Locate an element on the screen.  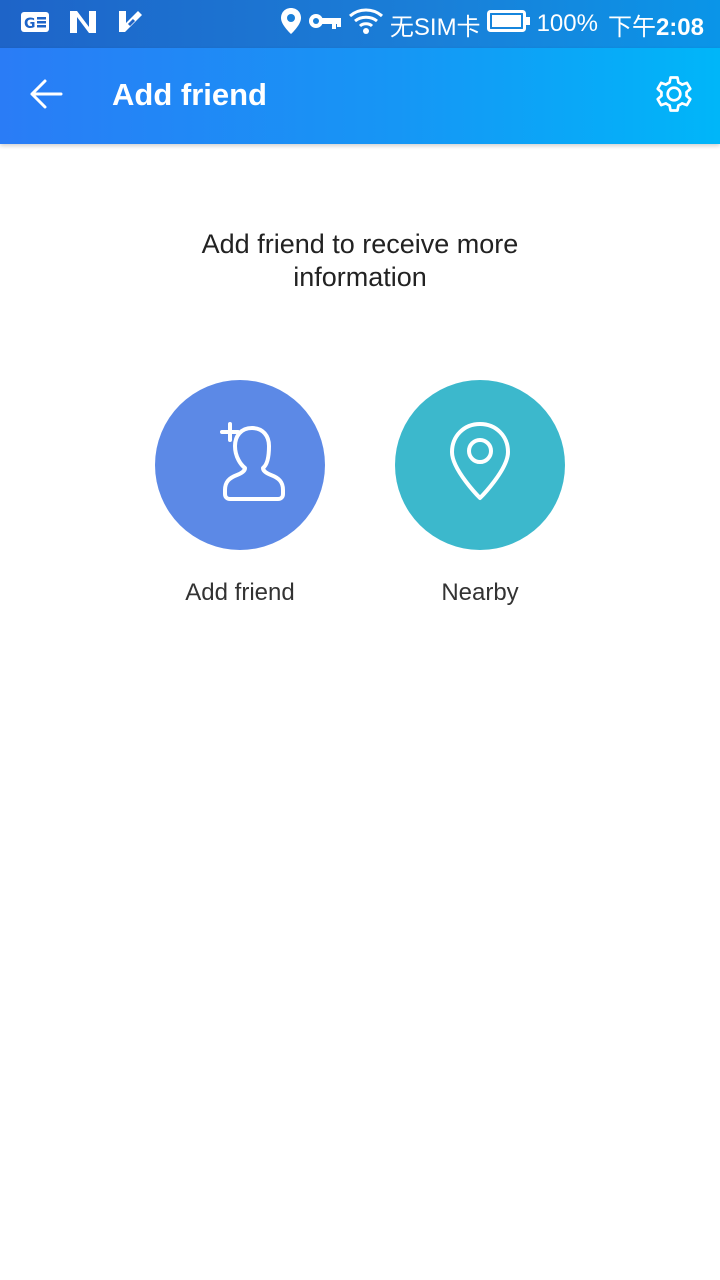
check-app-icon is located at coordinates (130, 24).